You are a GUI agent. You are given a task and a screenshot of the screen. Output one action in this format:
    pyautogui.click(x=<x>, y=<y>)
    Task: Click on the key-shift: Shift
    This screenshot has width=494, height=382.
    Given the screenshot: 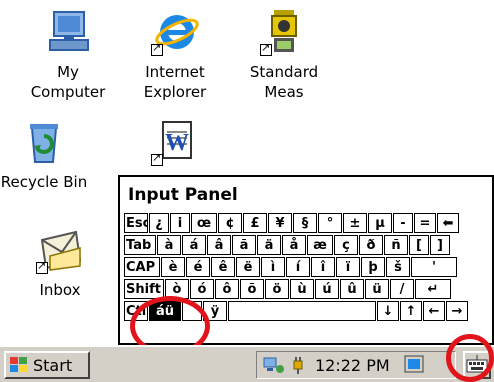 What is the action you would take?
    pyautogui.click(x=144, y=289)
    